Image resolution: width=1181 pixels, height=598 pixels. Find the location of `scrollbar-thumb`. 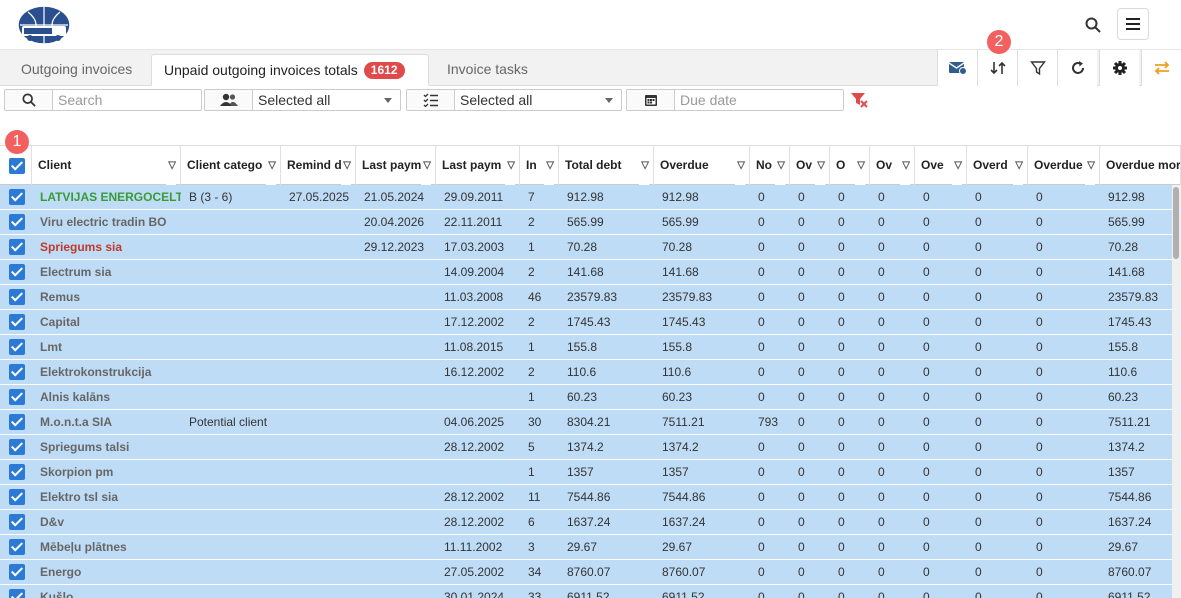

scrollbar-thumb is located at coordinates (1176, 223).